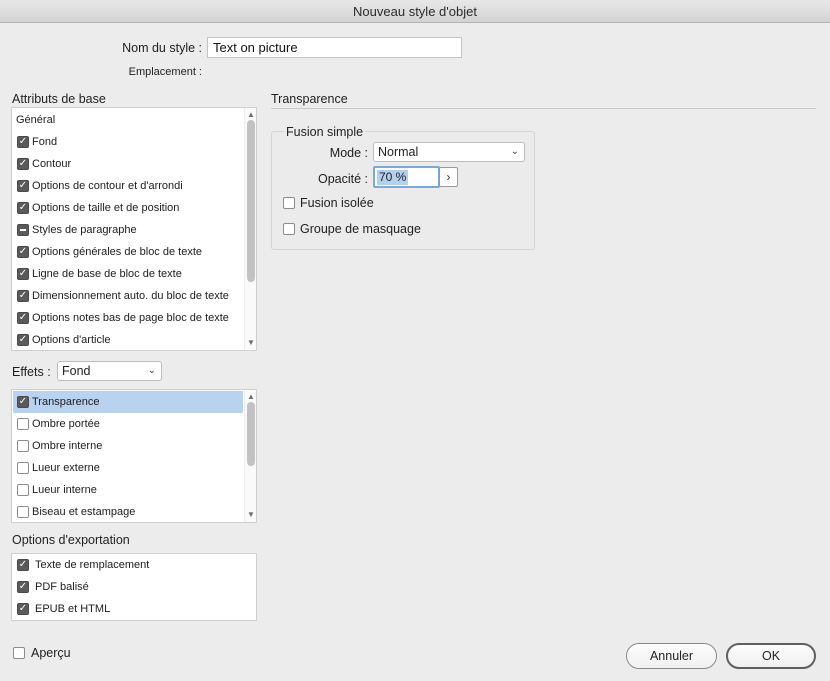 Image resolution: width=830 pixels, height=681 pixels. Describe the element at coordinates (128, 511) in the screenshot. I see `list-item: Biseau et estampage` at that location.